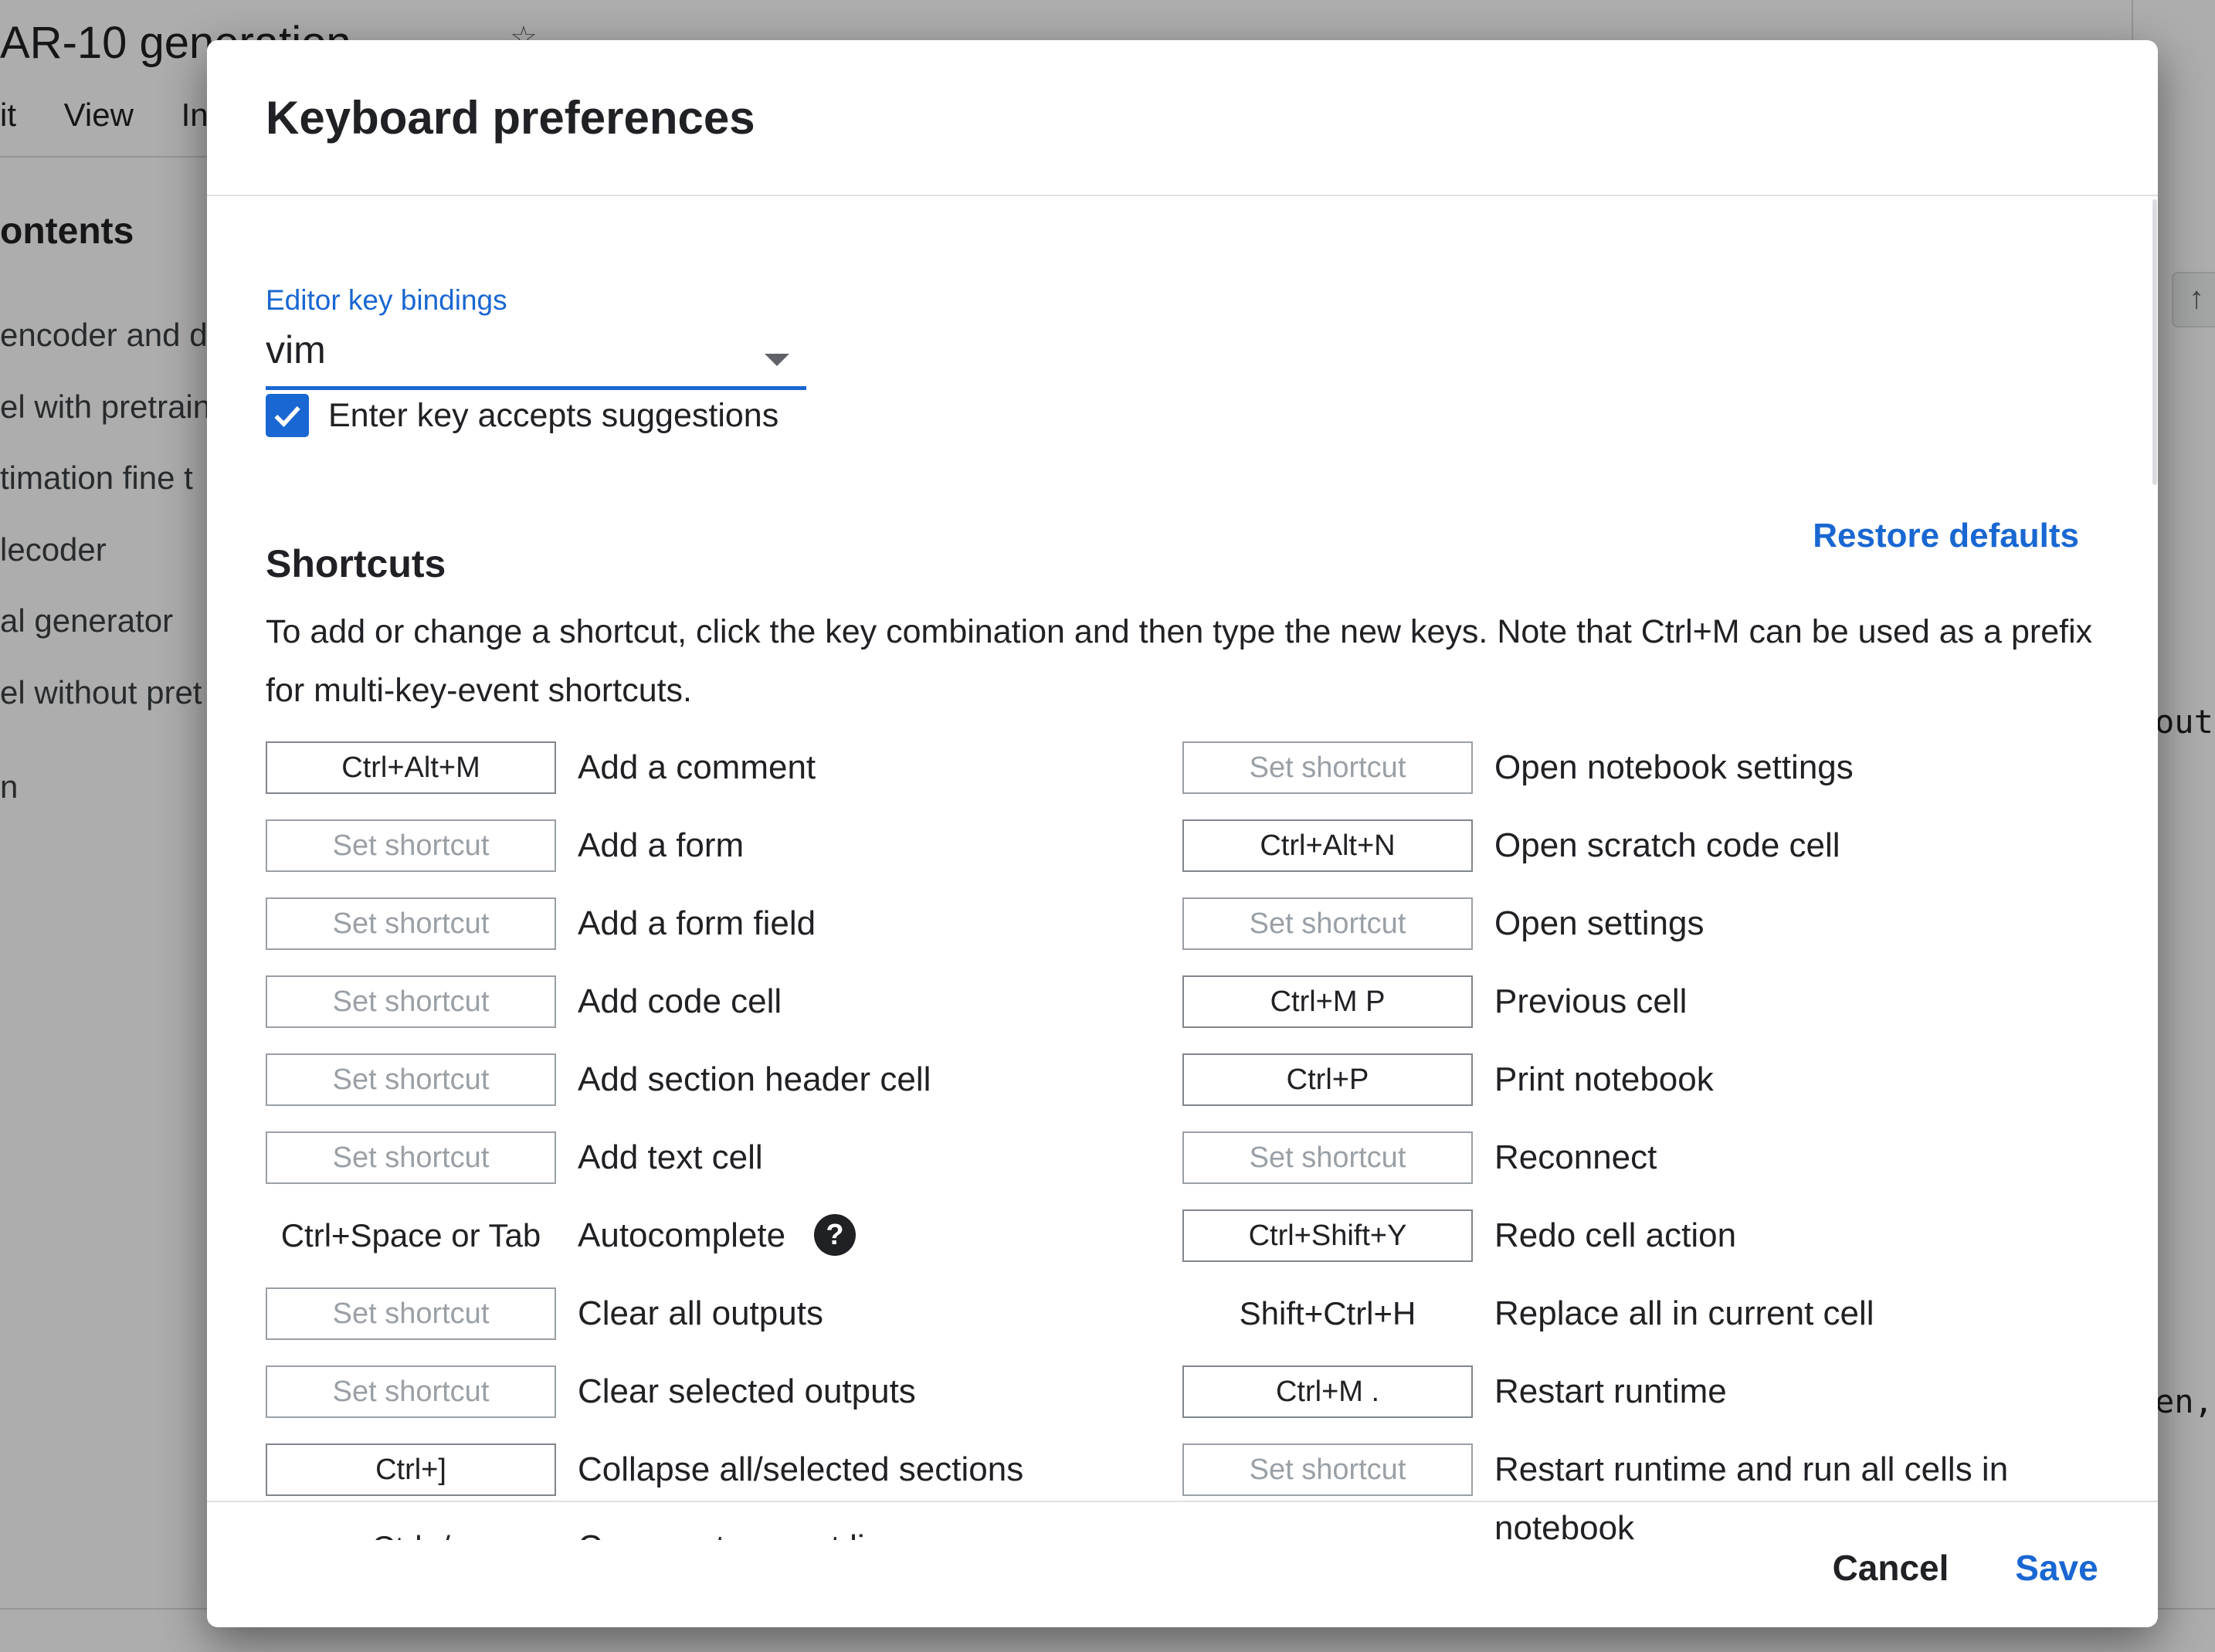 The width and height of the screenshot is (2215, 1652). I want to click on shortcut-action-label: Redo cell action, so click(1616, 1235).